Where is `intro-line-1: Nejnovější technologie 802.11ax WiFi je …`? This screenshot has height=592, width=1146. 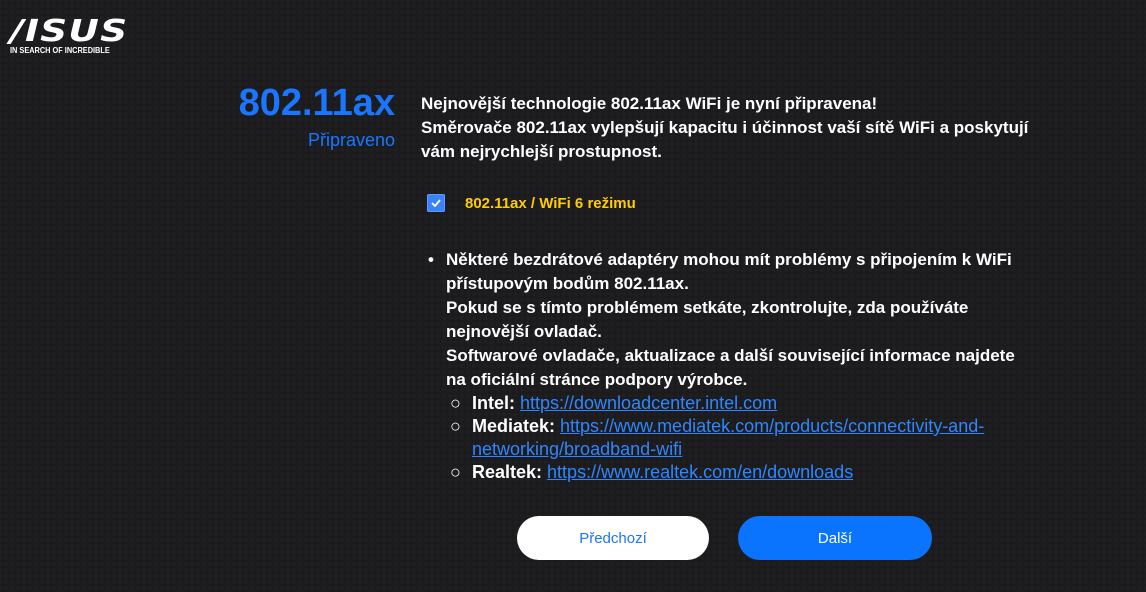
intro-line-1: Nejnovější technologie 802.11ax WiFi je … is located at coordinates (649, 103).